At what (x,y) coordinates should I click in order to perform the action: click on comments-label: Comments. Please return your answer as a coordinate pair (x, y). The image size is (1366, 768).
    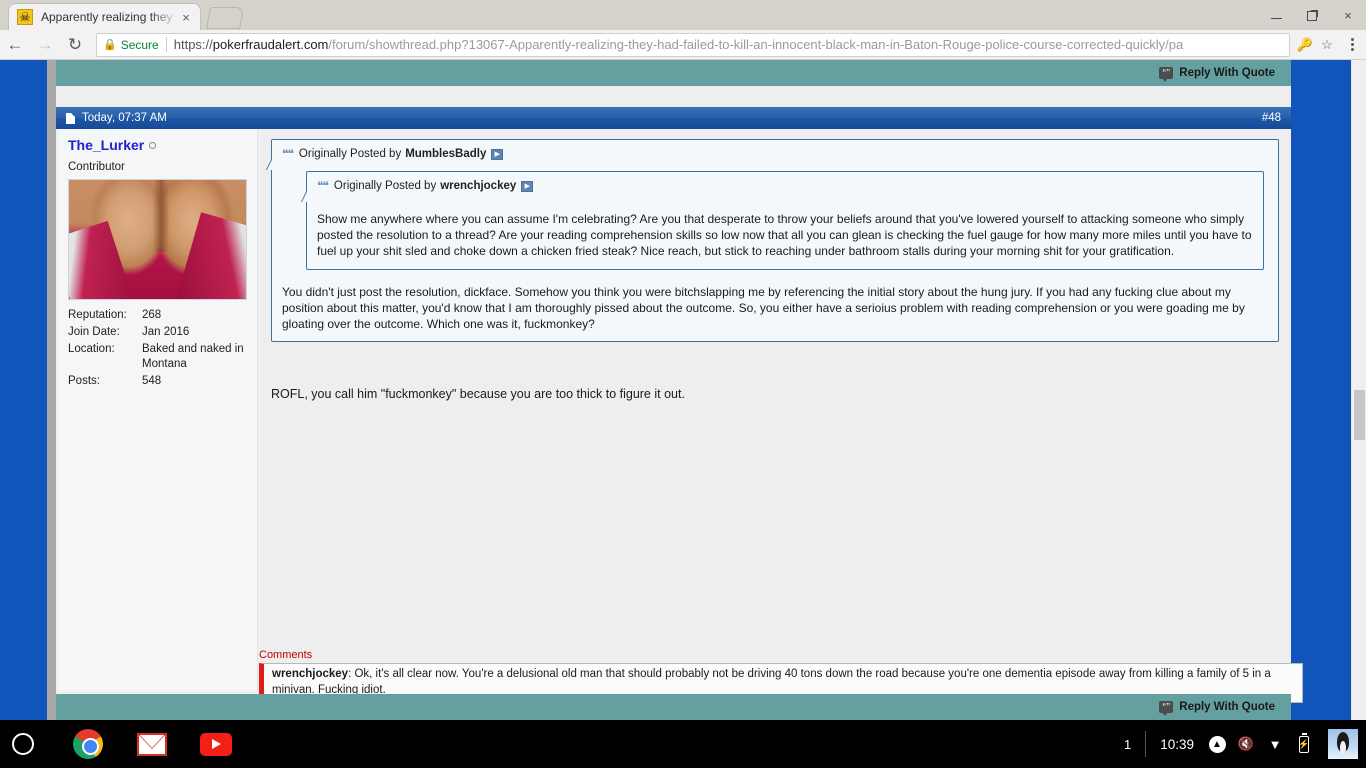
    Looking at the image, I should click on (286, 655).